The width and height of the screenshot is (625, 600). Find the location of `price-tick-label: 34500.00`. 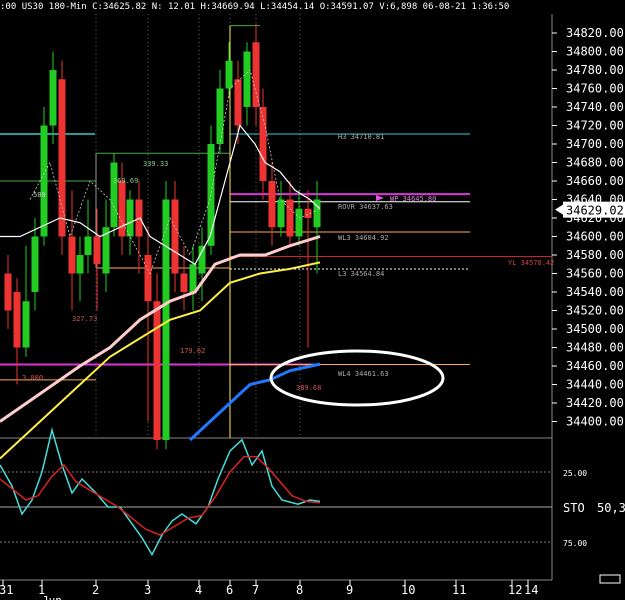

price-tick-label: 34500.00 is located at coordinates (595, 329).